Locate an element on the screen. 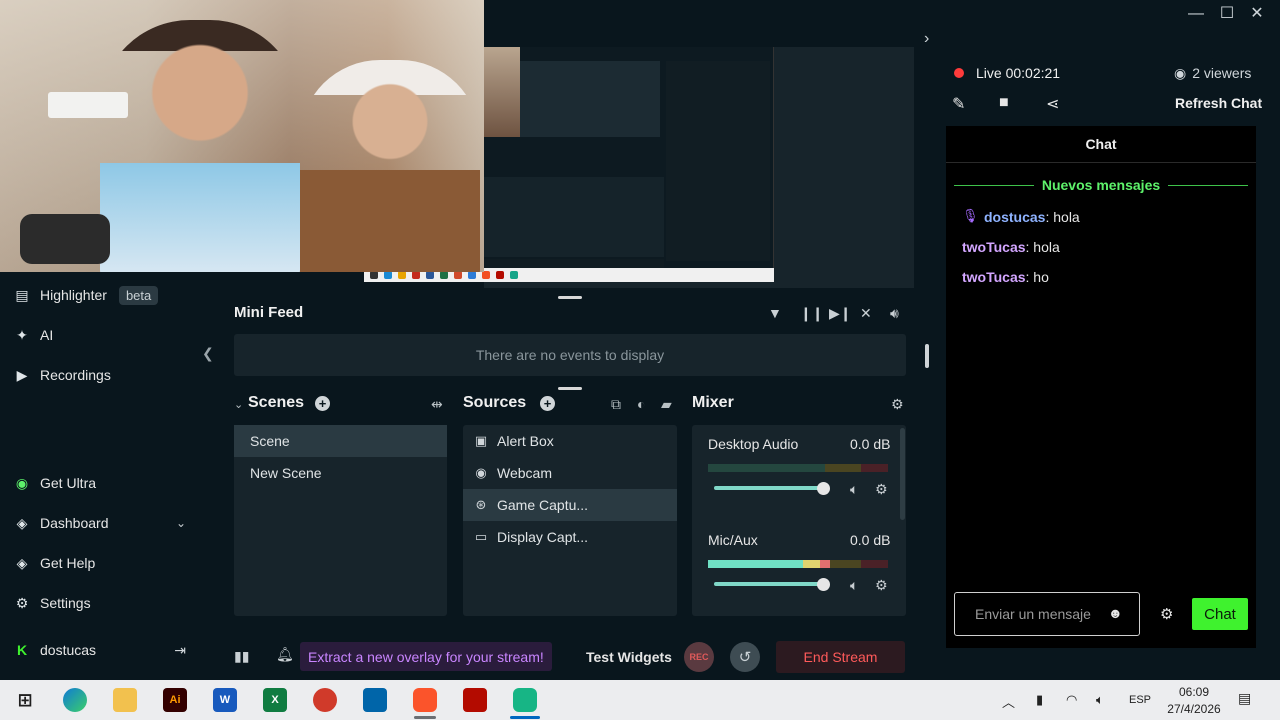 This screenshot has height=720, width=1280. chat-settings-icon: ⚙ is located at coordinates (1166, 614).